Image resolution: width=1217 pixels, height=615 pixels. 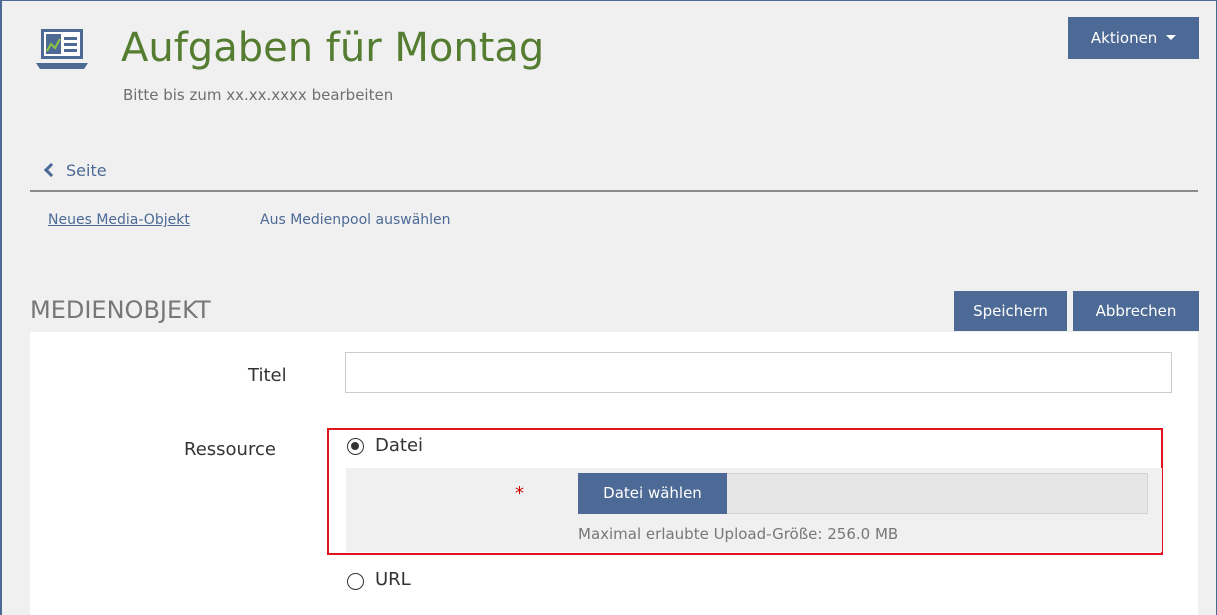 What do you see at coordinates (614, 191) in the screenshot?
I see `divider` at bounding box center [614, 191].